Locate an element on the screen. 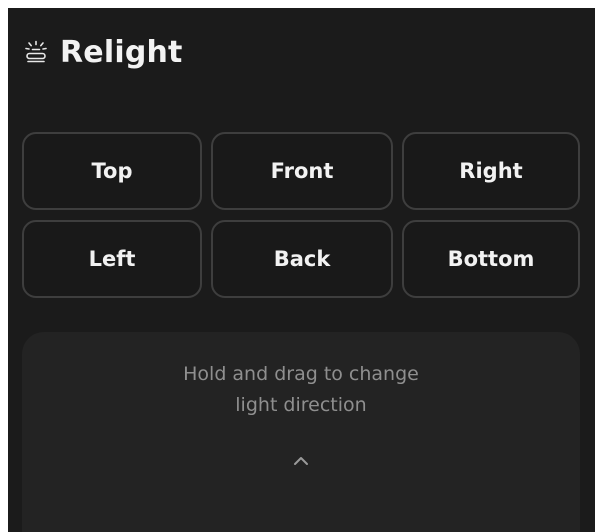 This screenshot has width=595, height=532. chevron-up-icon is located at coordinates (301, 458).